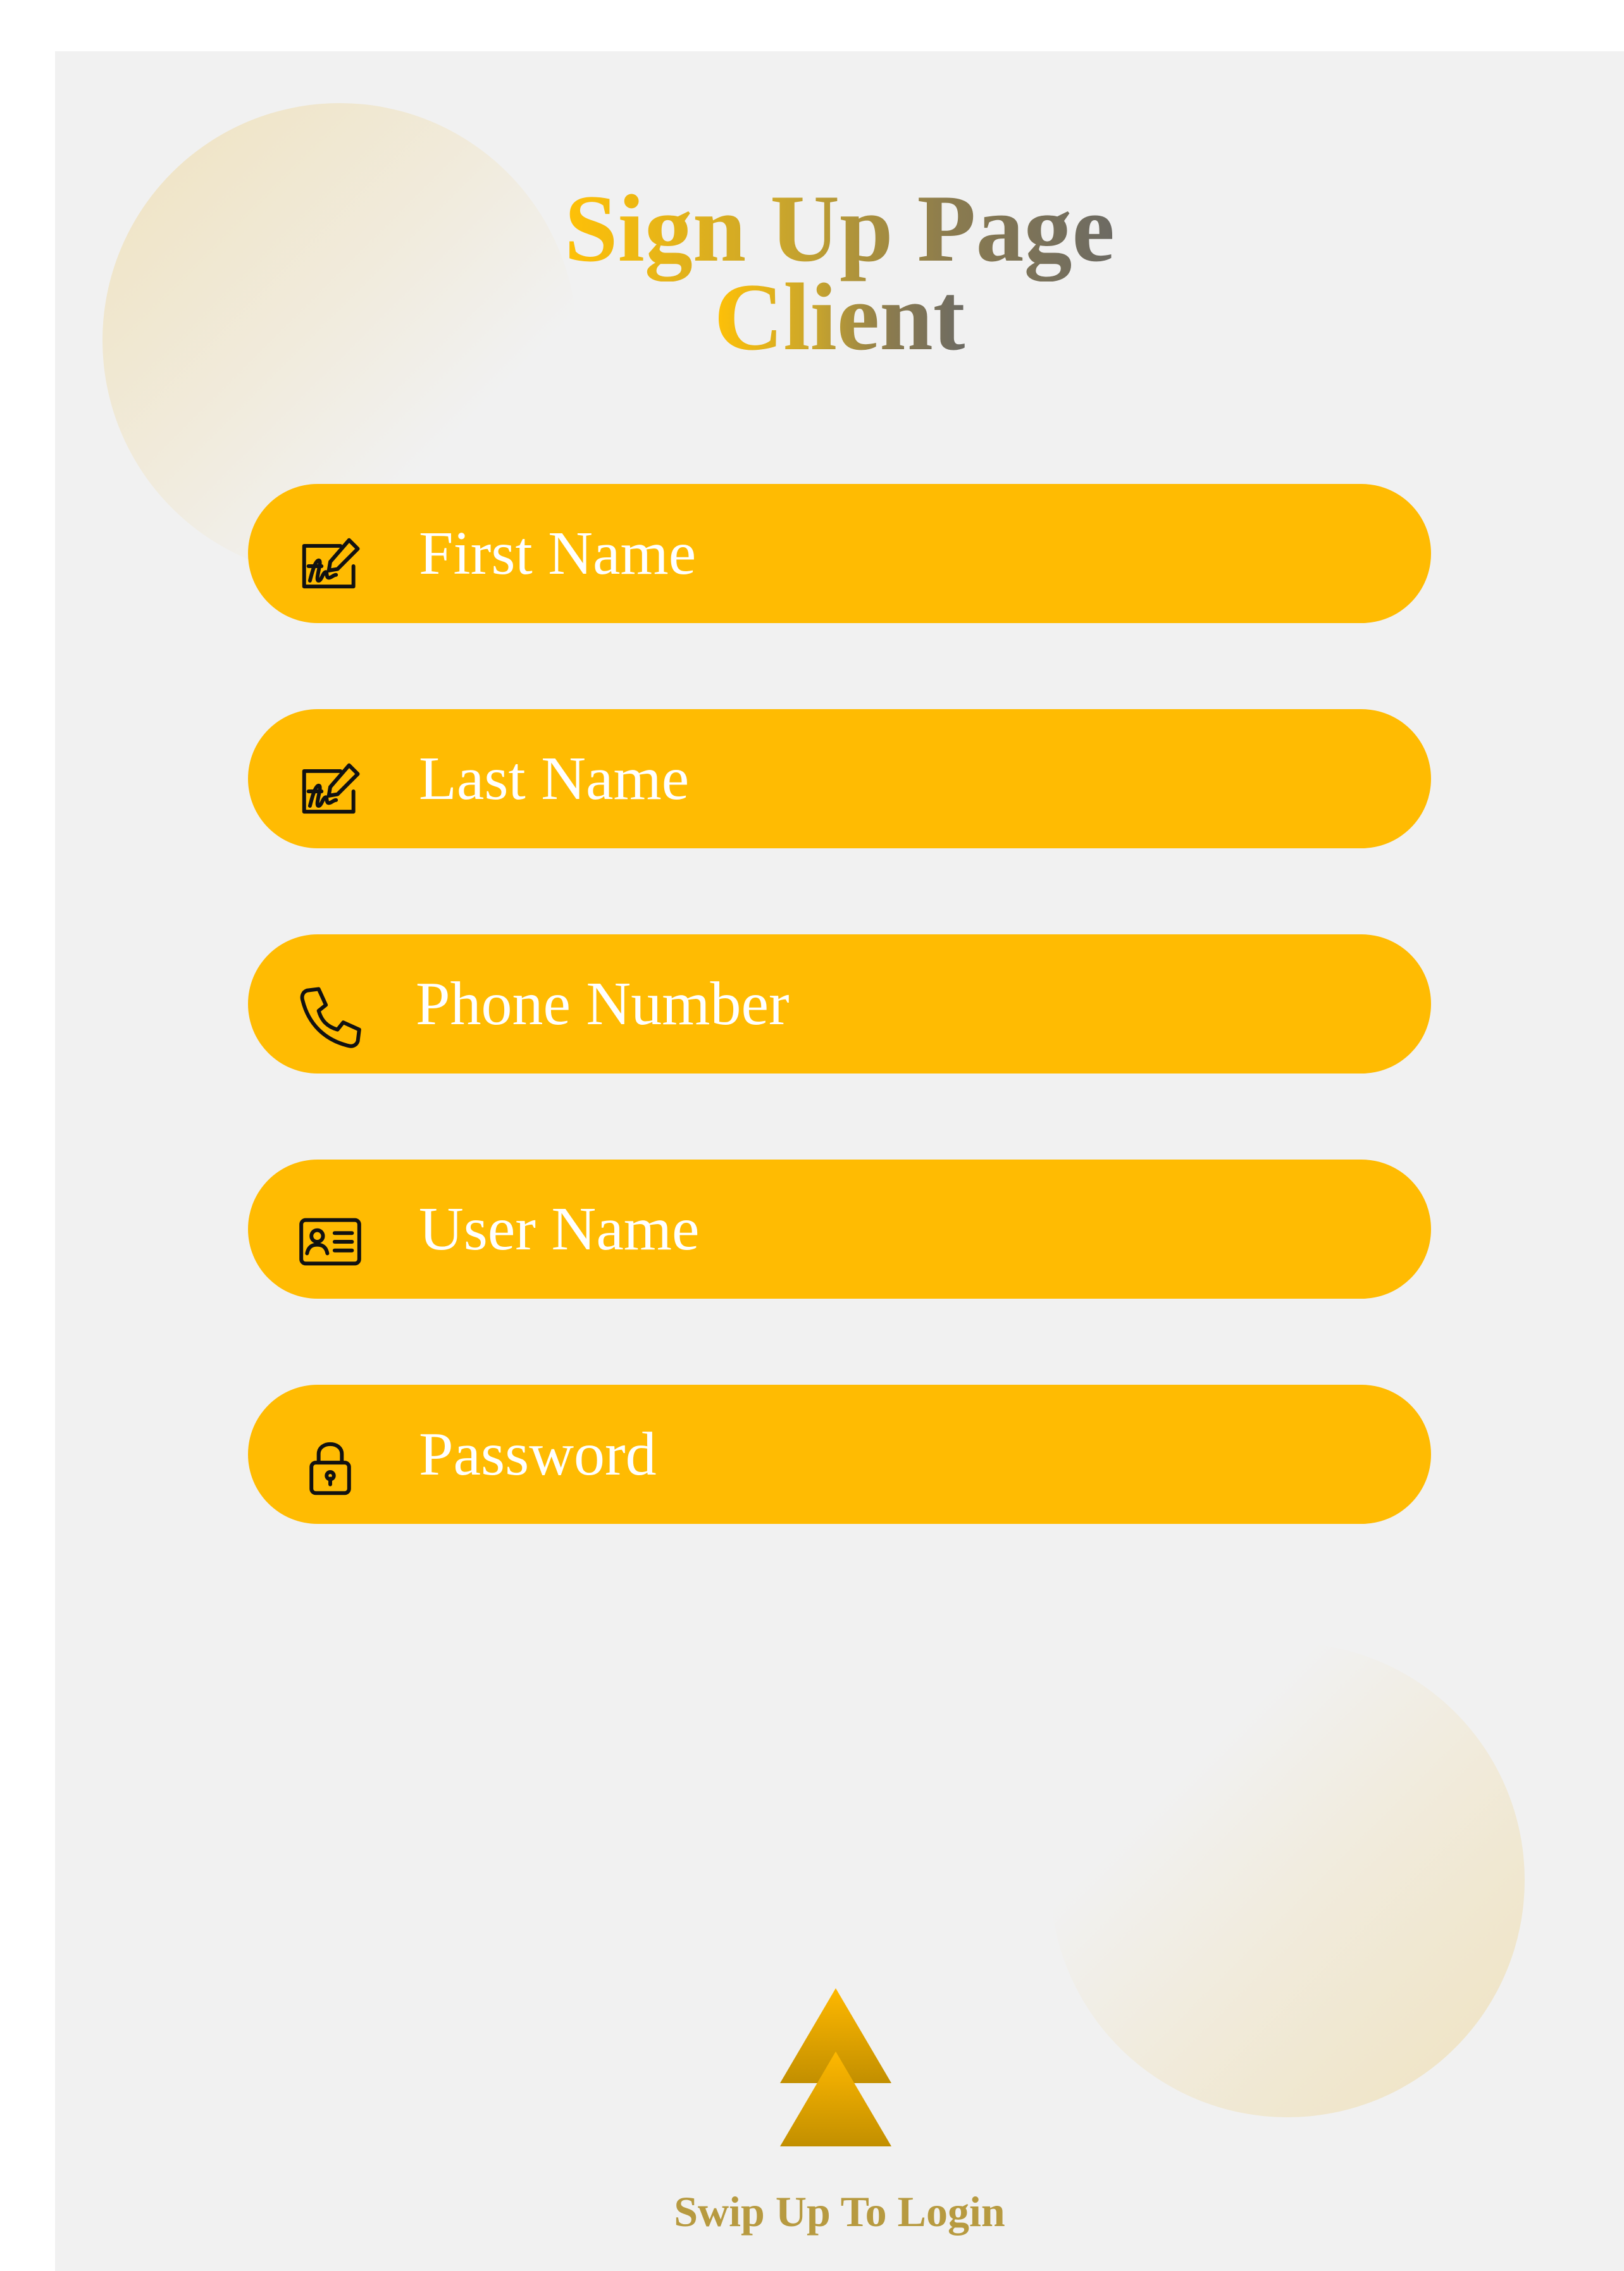  Describe the element at coordinates (559, 1229) in the screenshot. I see `user-name-placeholder: User Name` at that location.